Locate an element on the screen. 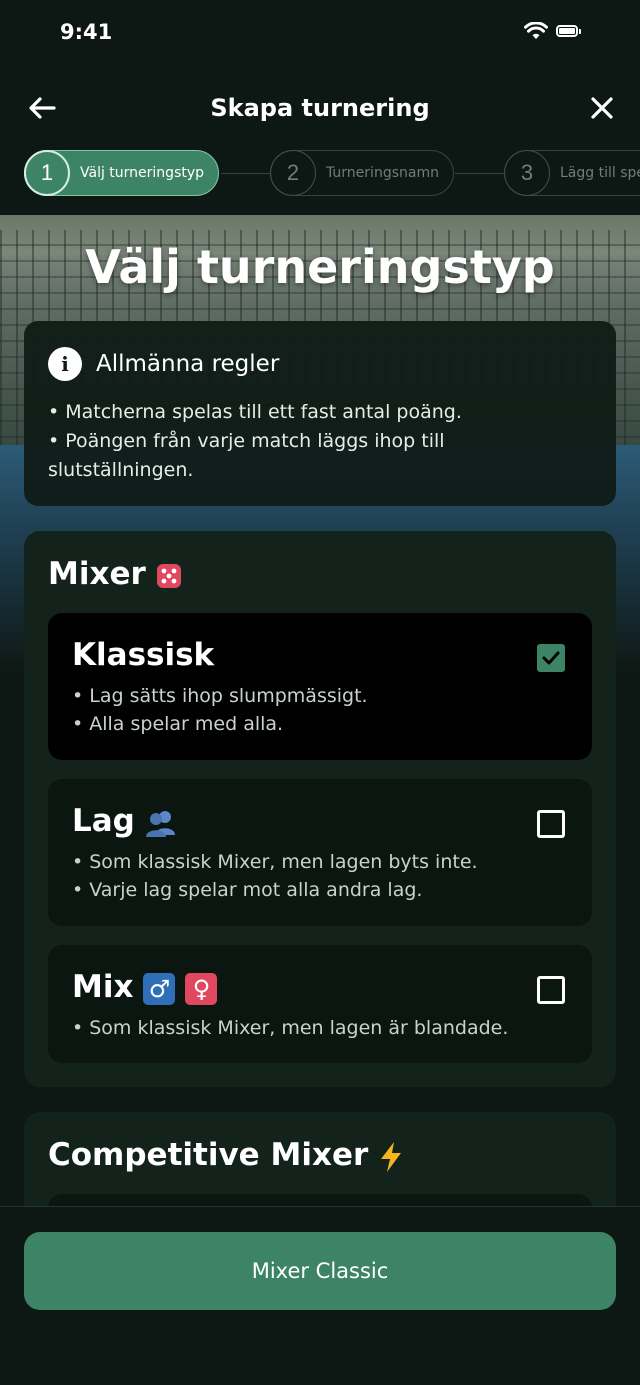  header: Skapa turnering is located at coordinates (320, 110).